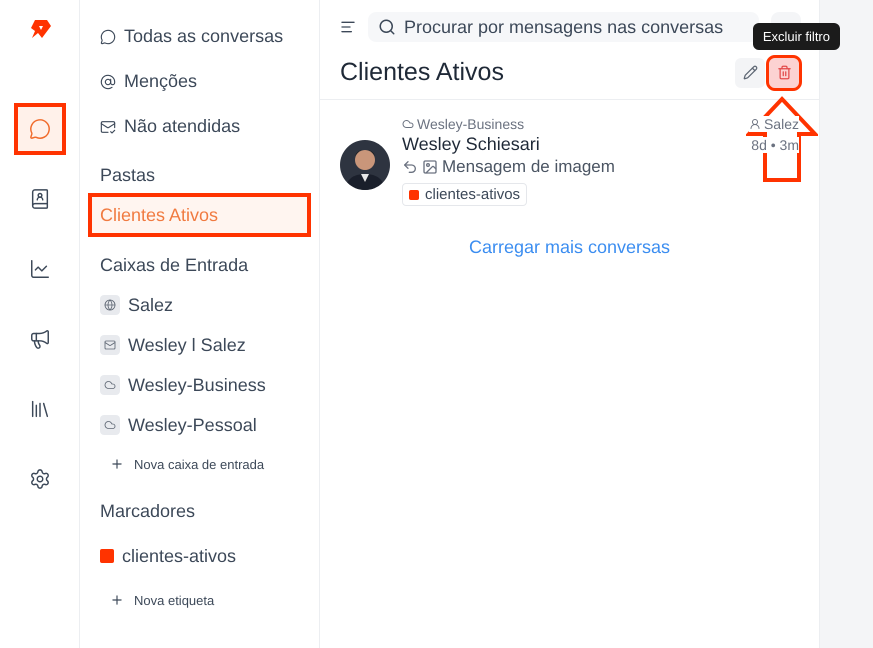 The image size is (873, 648). I want to click on agent-name: Salez, so click(781, 124).